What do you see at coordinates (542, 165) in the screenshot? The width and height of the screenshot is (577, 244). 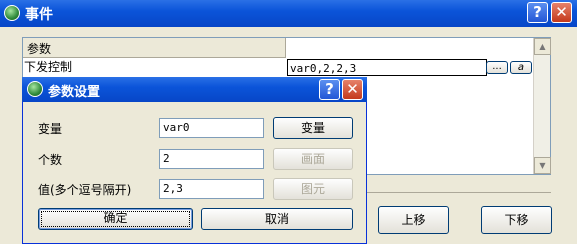 I see `scroll-down-icon: ▼` at bounding box center [542, 165].